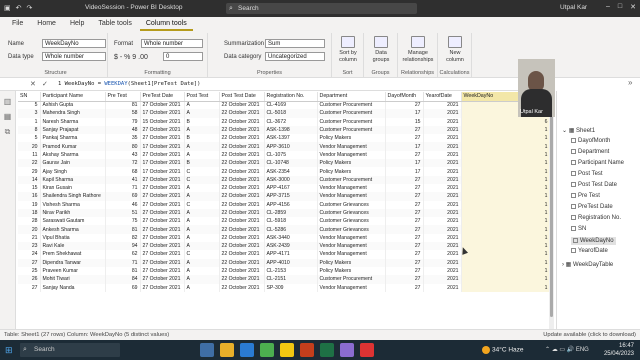  I want to click on table-cell: 46, so click(123, 204).